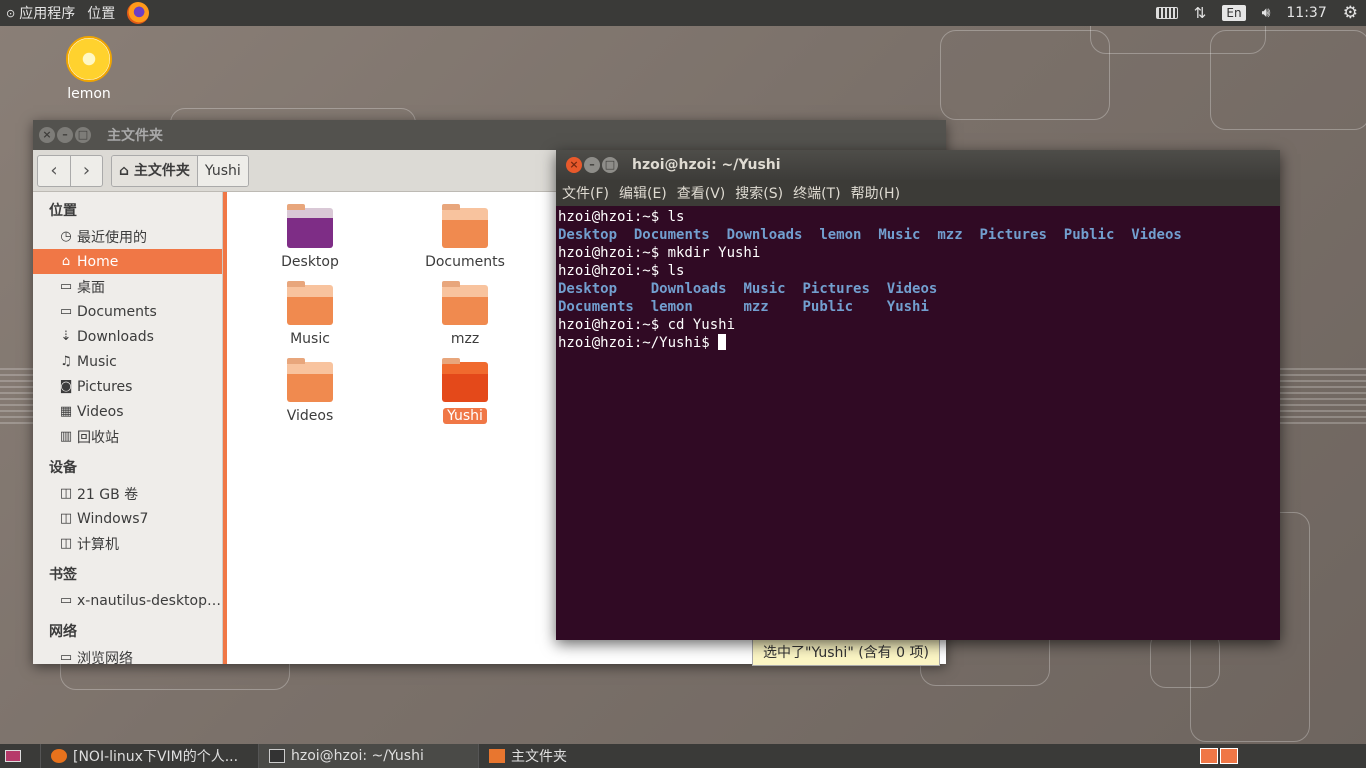 The height and width of the screenshot is (768, 1366). I want to click on files-titlebar: × – □ 主文件夹, so click(489, 135).